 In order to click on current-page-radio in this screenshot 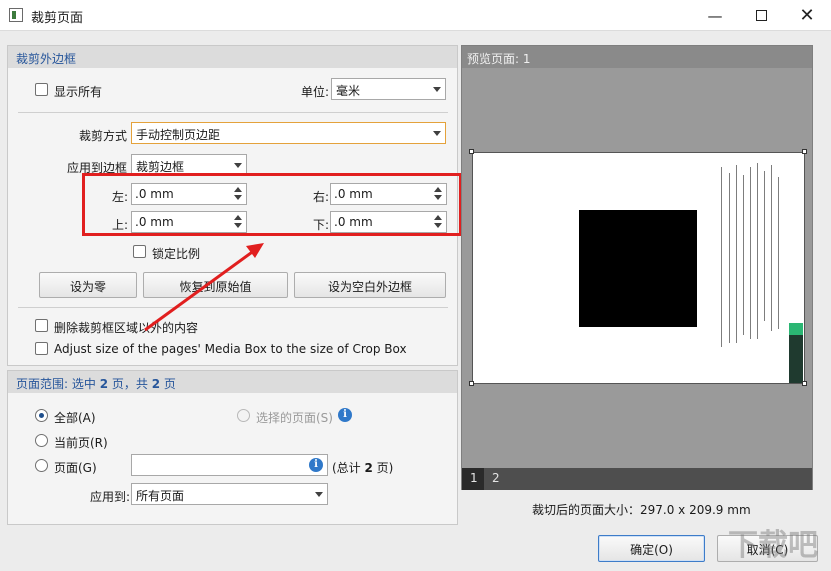, I will do `click(41, 440)`.